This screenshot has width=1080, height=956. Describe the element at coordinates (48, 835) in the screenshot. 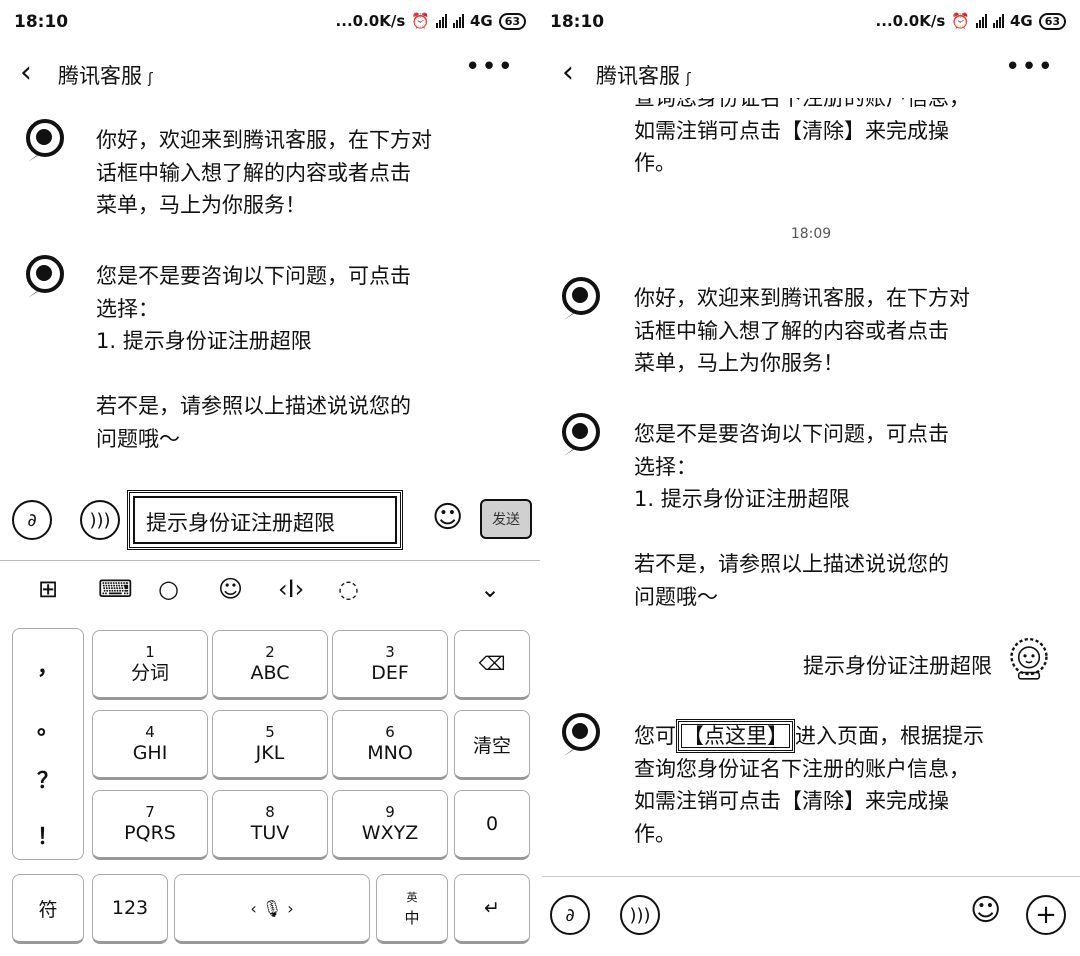

I see `punct-key: ！` at that location.